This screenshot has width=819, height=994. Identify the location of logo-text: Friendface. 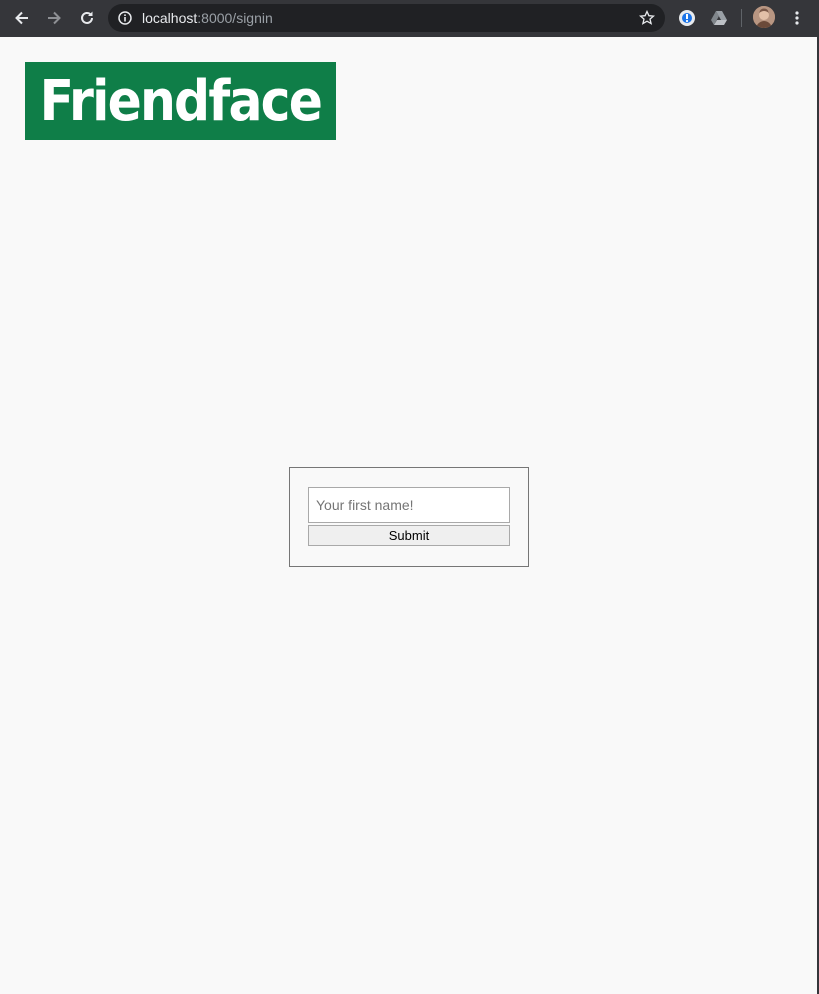
(181, 101).